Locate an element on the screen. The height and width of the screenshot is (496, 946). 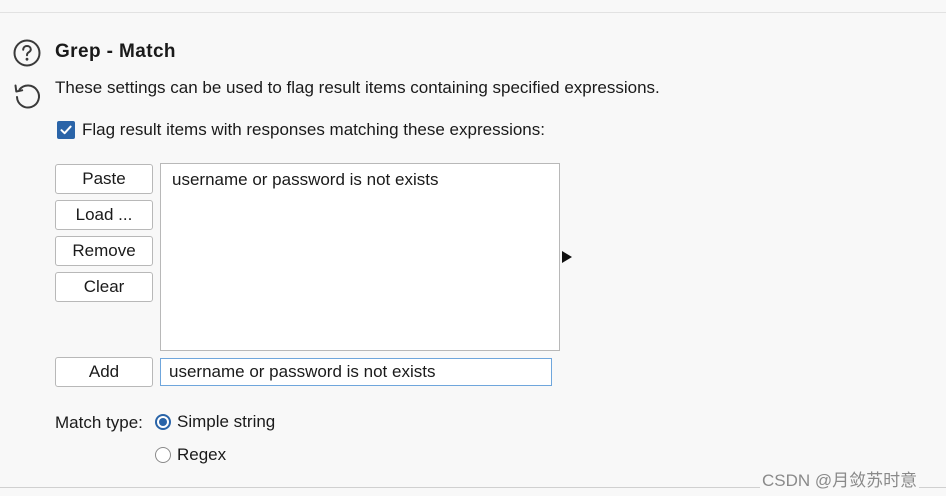
remove-button: Remove is located at coordinates (104, 251).